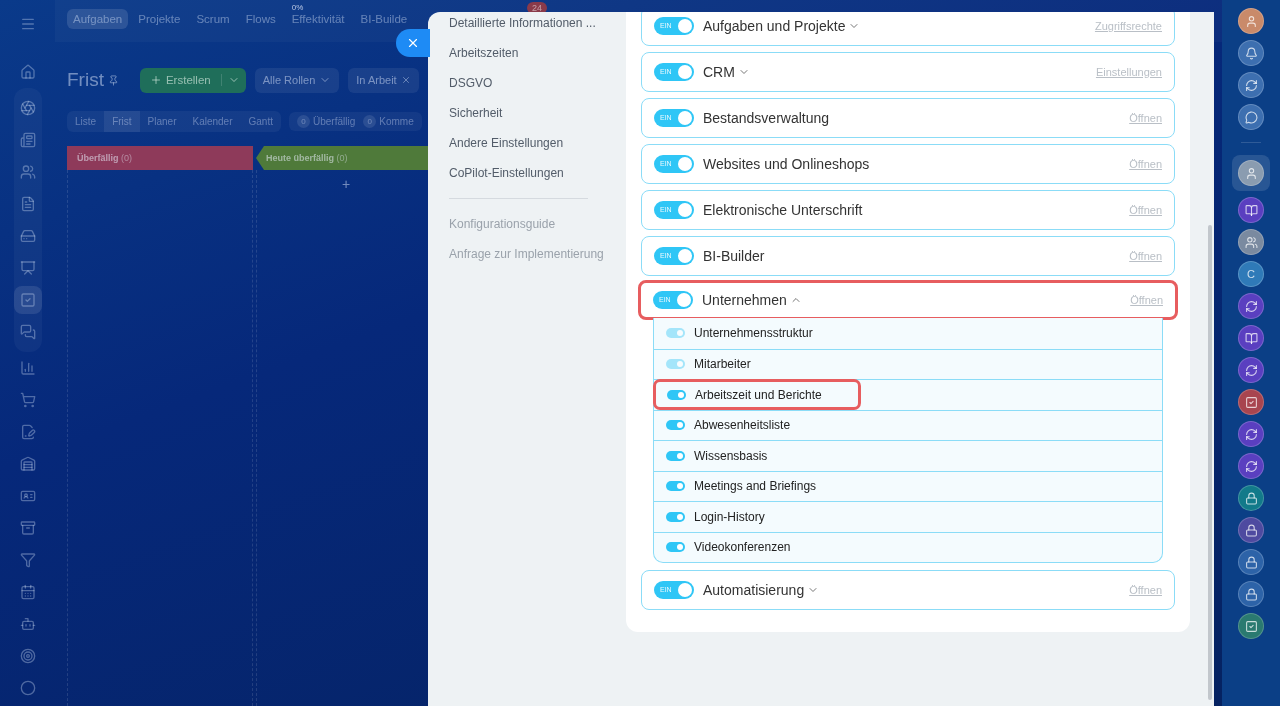  What do you see at coordinates (384, 19) in the screenshot?
I see `nav-tab: BI-Builde` at bounding box center [384, 19].